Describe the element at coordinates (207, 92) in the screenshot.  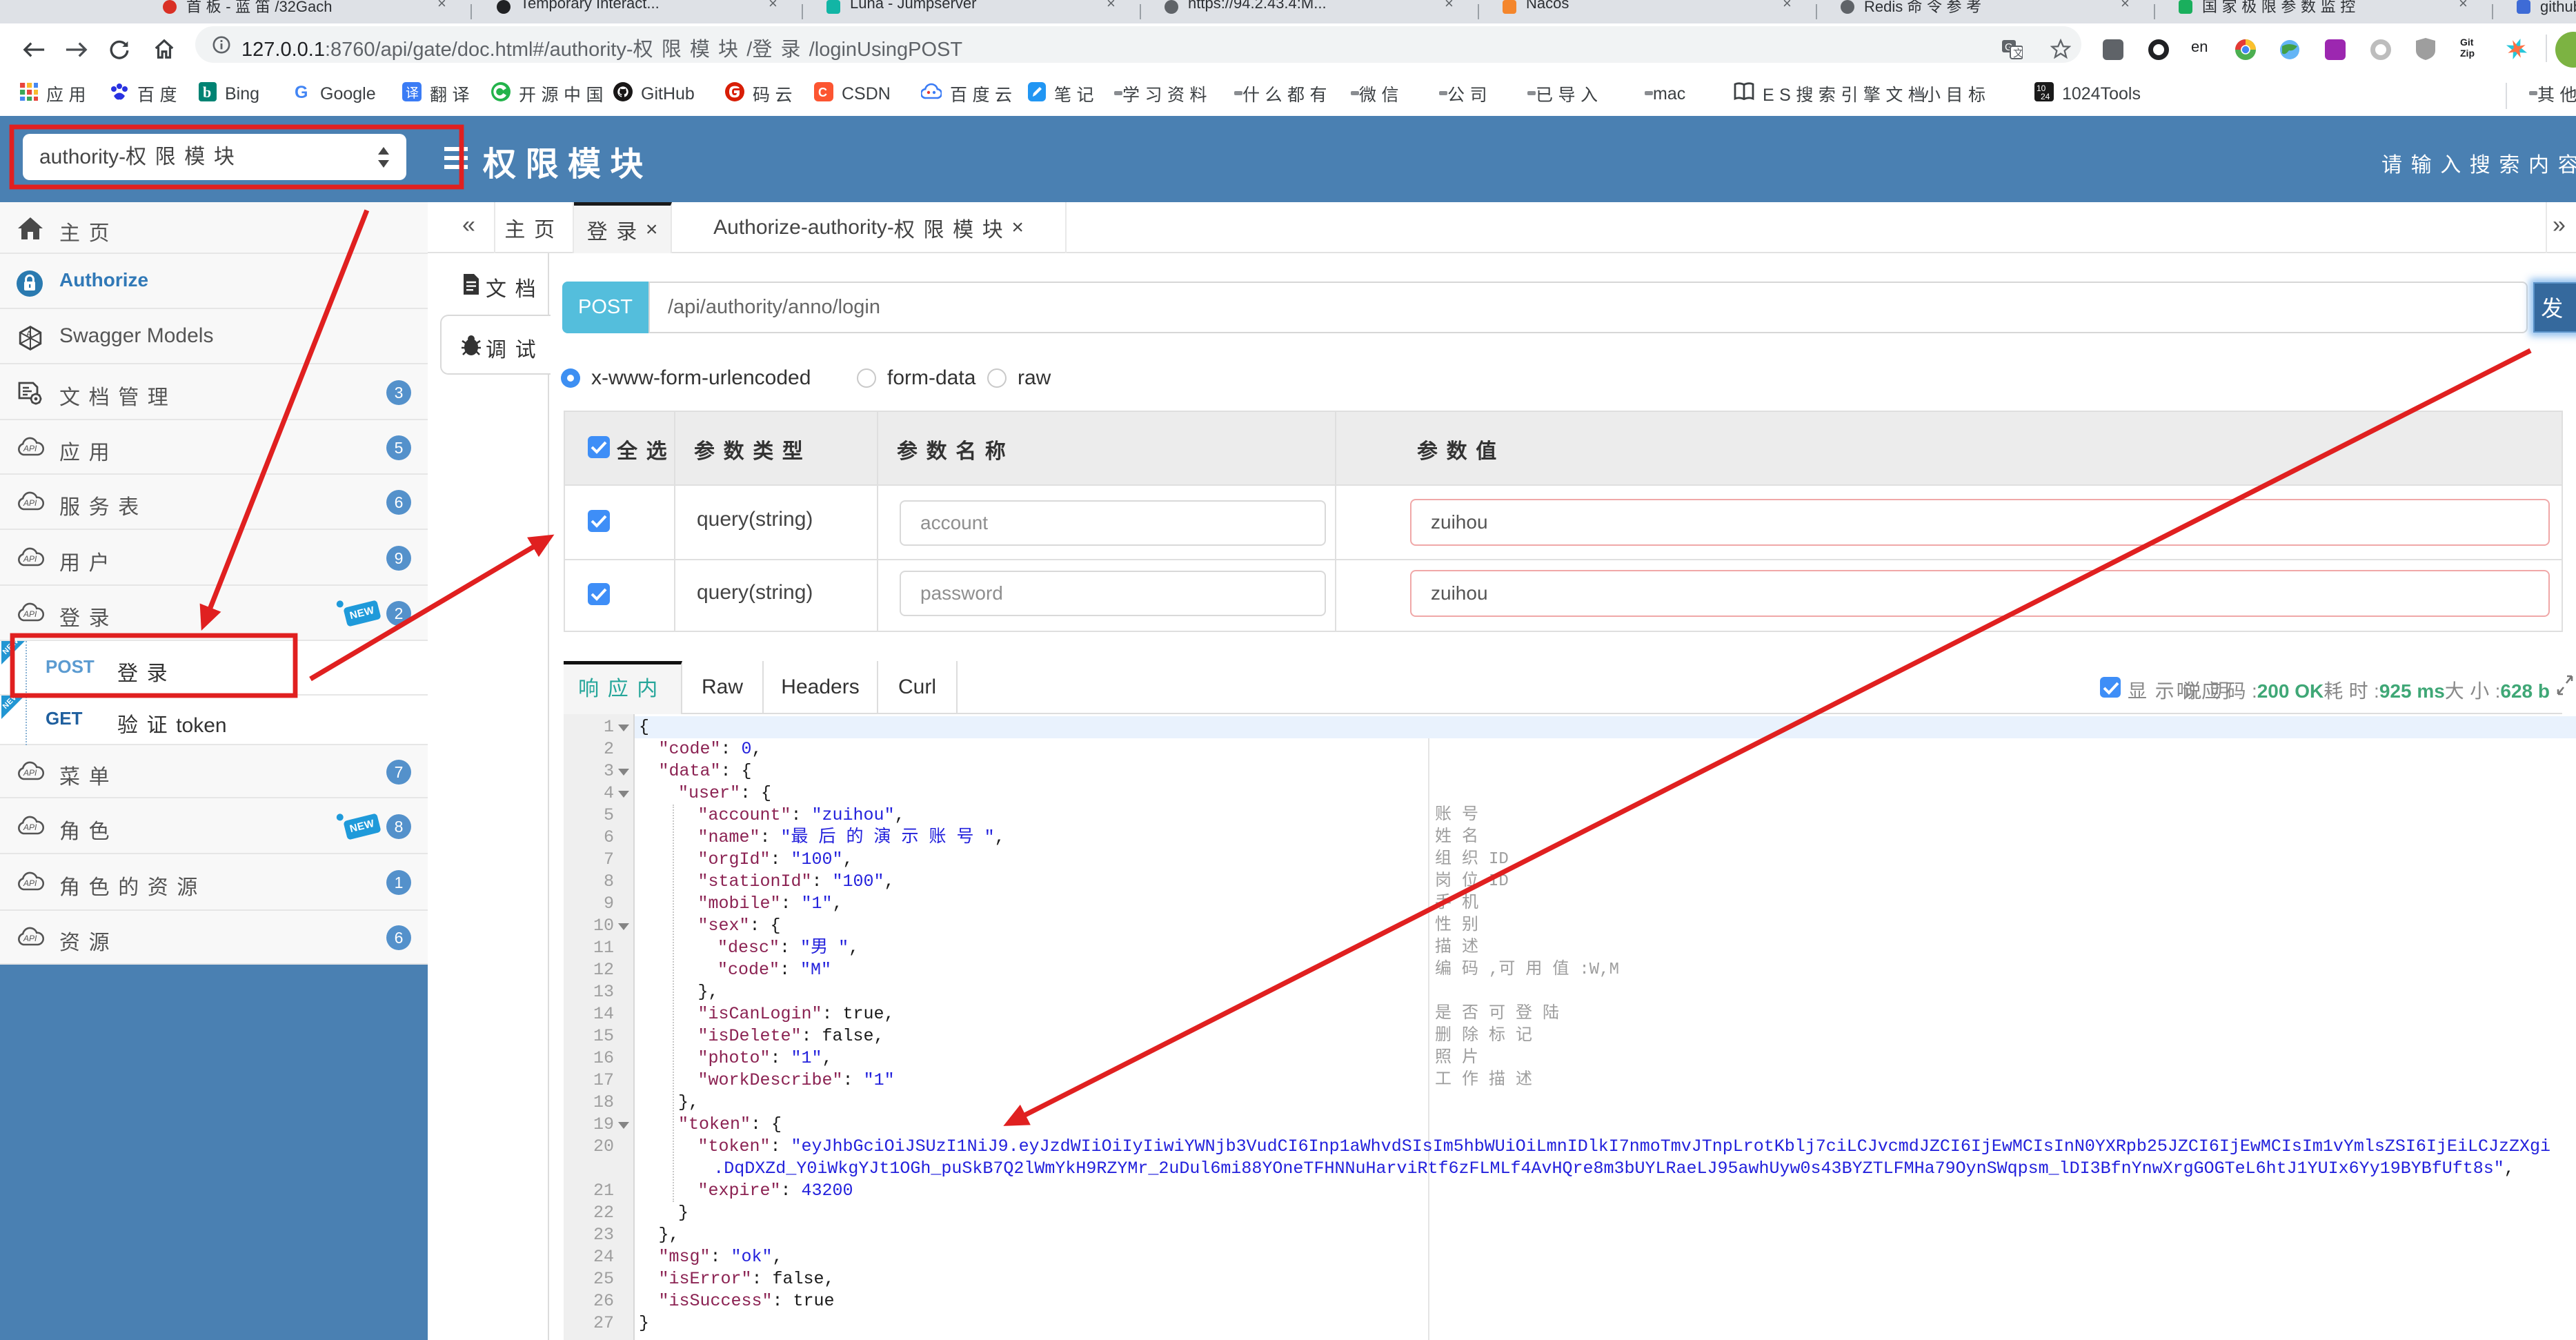
I see `svg-text: b` at that location.